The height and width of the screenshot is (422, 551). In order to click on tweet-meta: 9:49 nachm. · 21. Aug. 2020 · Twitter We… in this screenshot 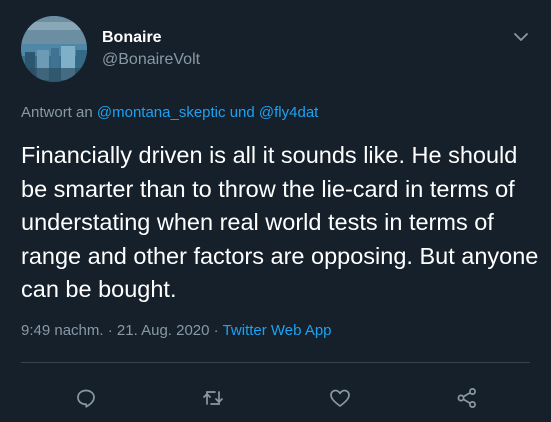, I will do `click(176, 330)`.